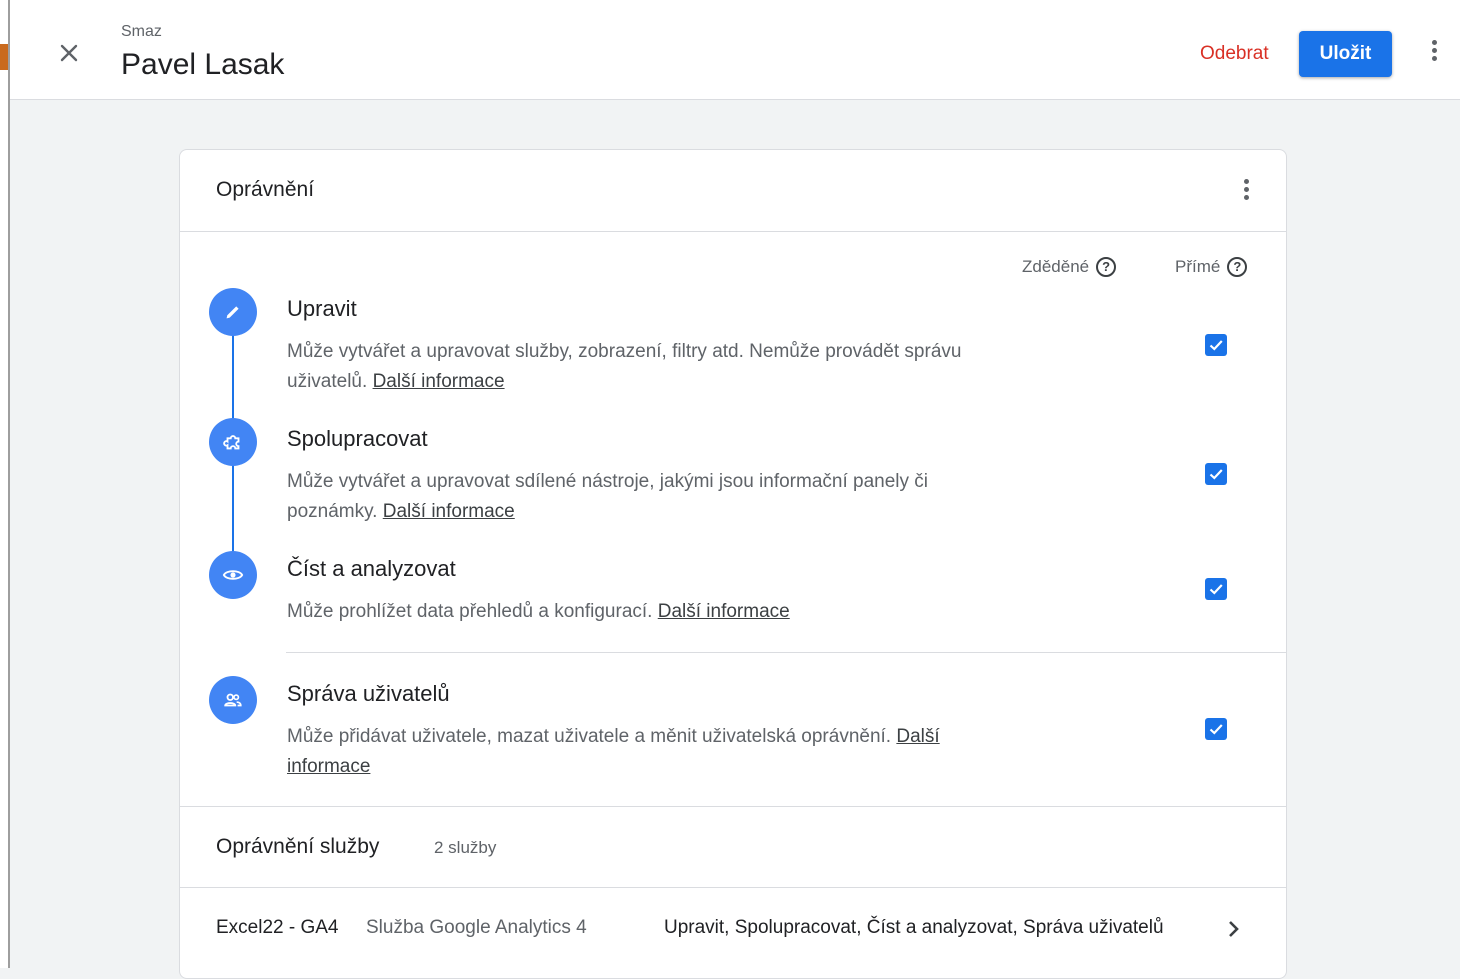 This screenshot has width=1460, height=979. Describe the element at coordinates (4, 57) in the screenshot. I see `edge-accent` at that location.